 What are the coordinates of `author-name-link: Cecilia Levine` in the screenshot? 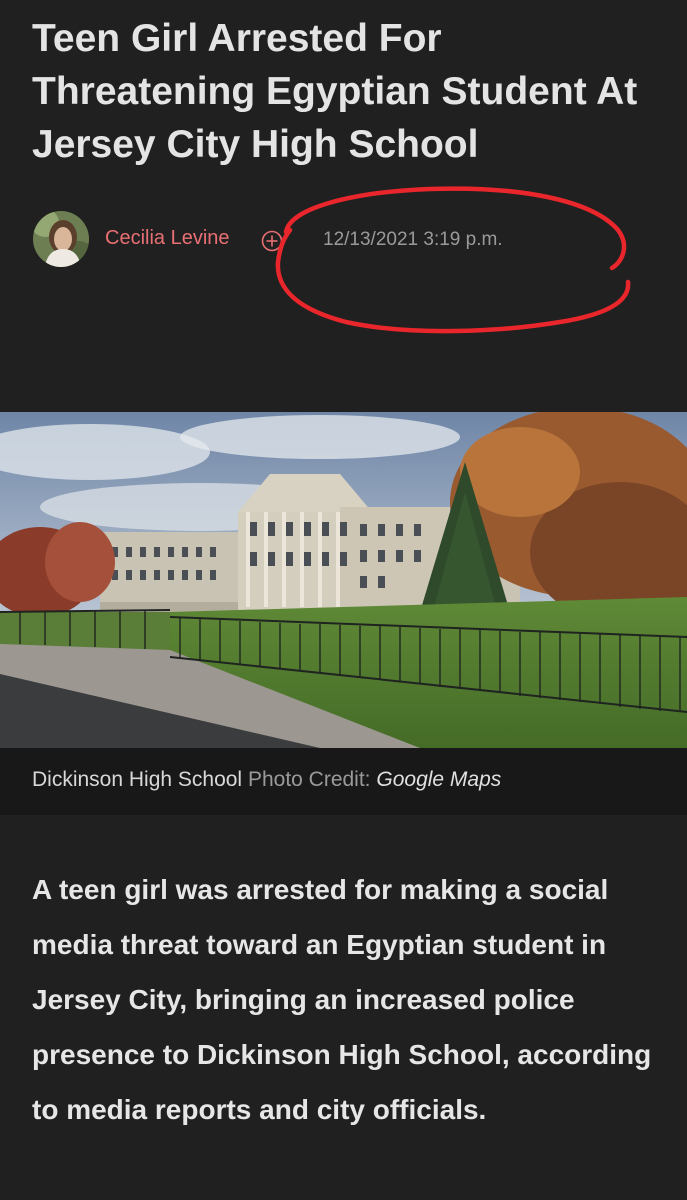 It's located at (167, 238).